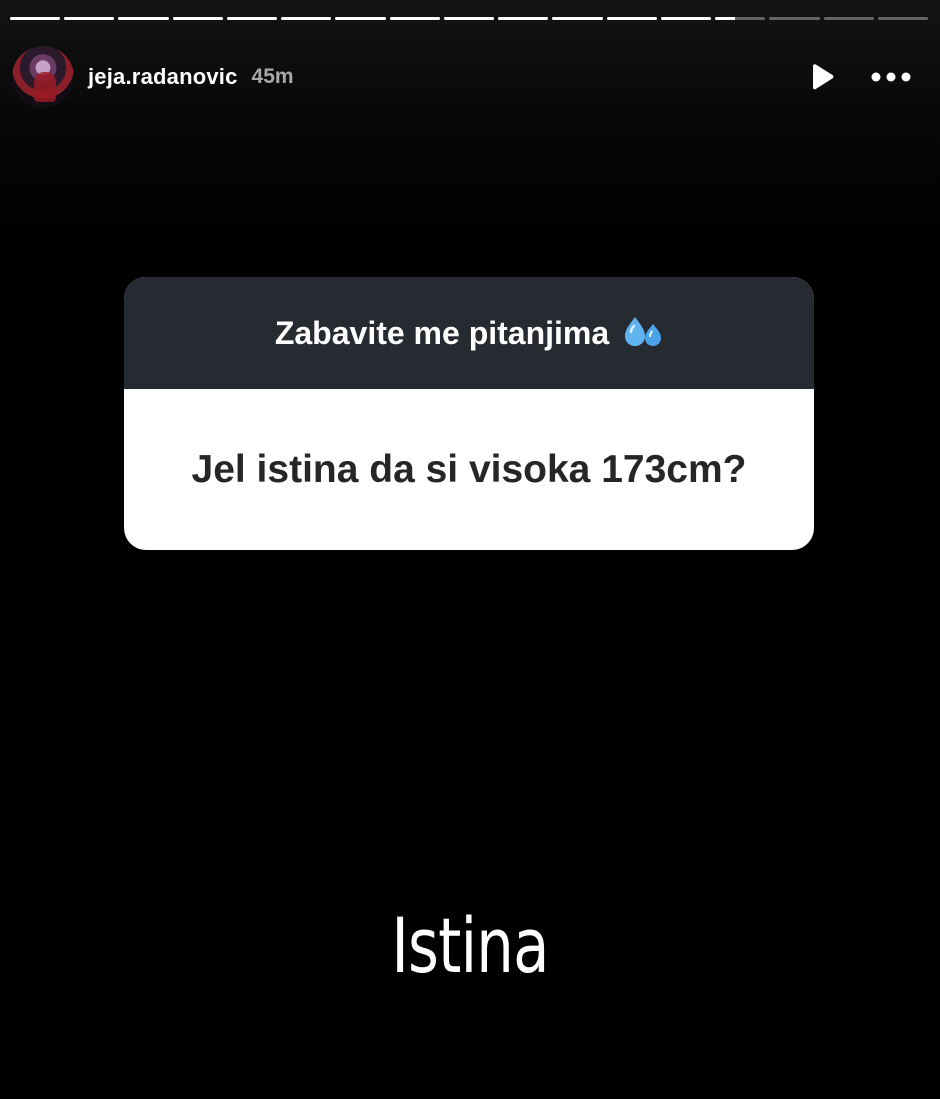  What do you see at coordinates (470, 945) in the screenshot?
I see `answer-text: Istina` at bounding box center [470, 945].